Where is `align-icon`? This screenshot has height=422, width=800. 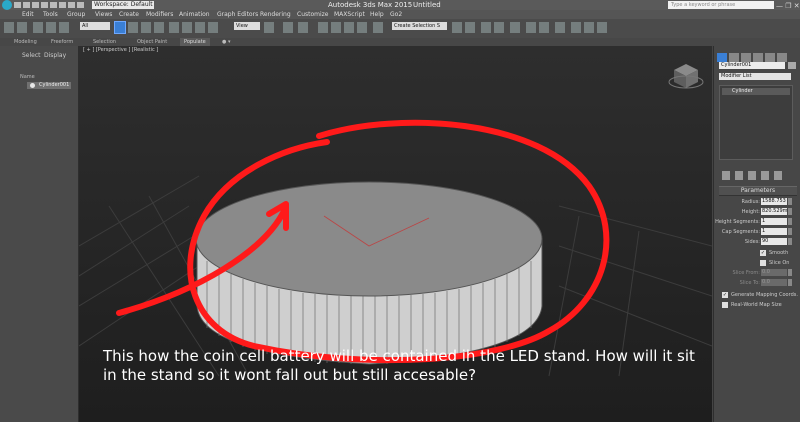
align-icon is located at coordinates (470, 27).